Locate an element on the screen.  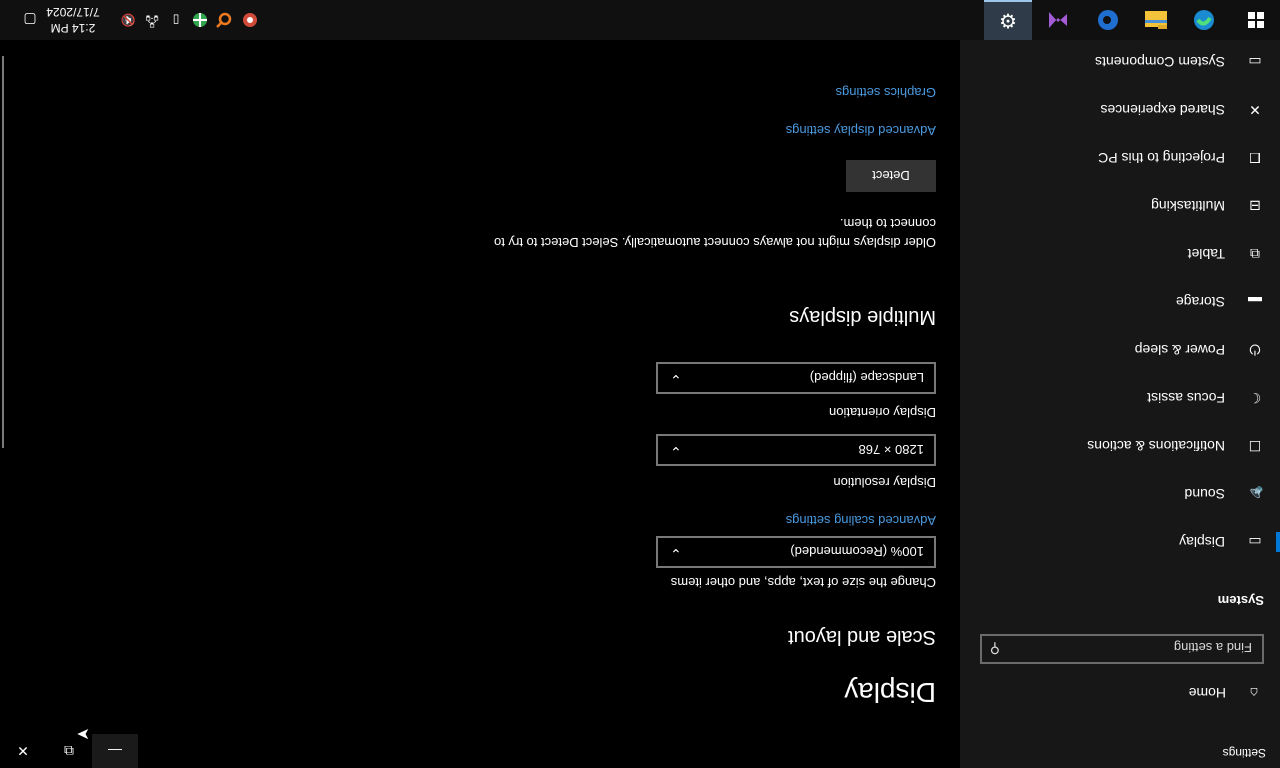
orientation-dropdown: Landscape (flipped) ⌄ is located at coordinates (796, 378).